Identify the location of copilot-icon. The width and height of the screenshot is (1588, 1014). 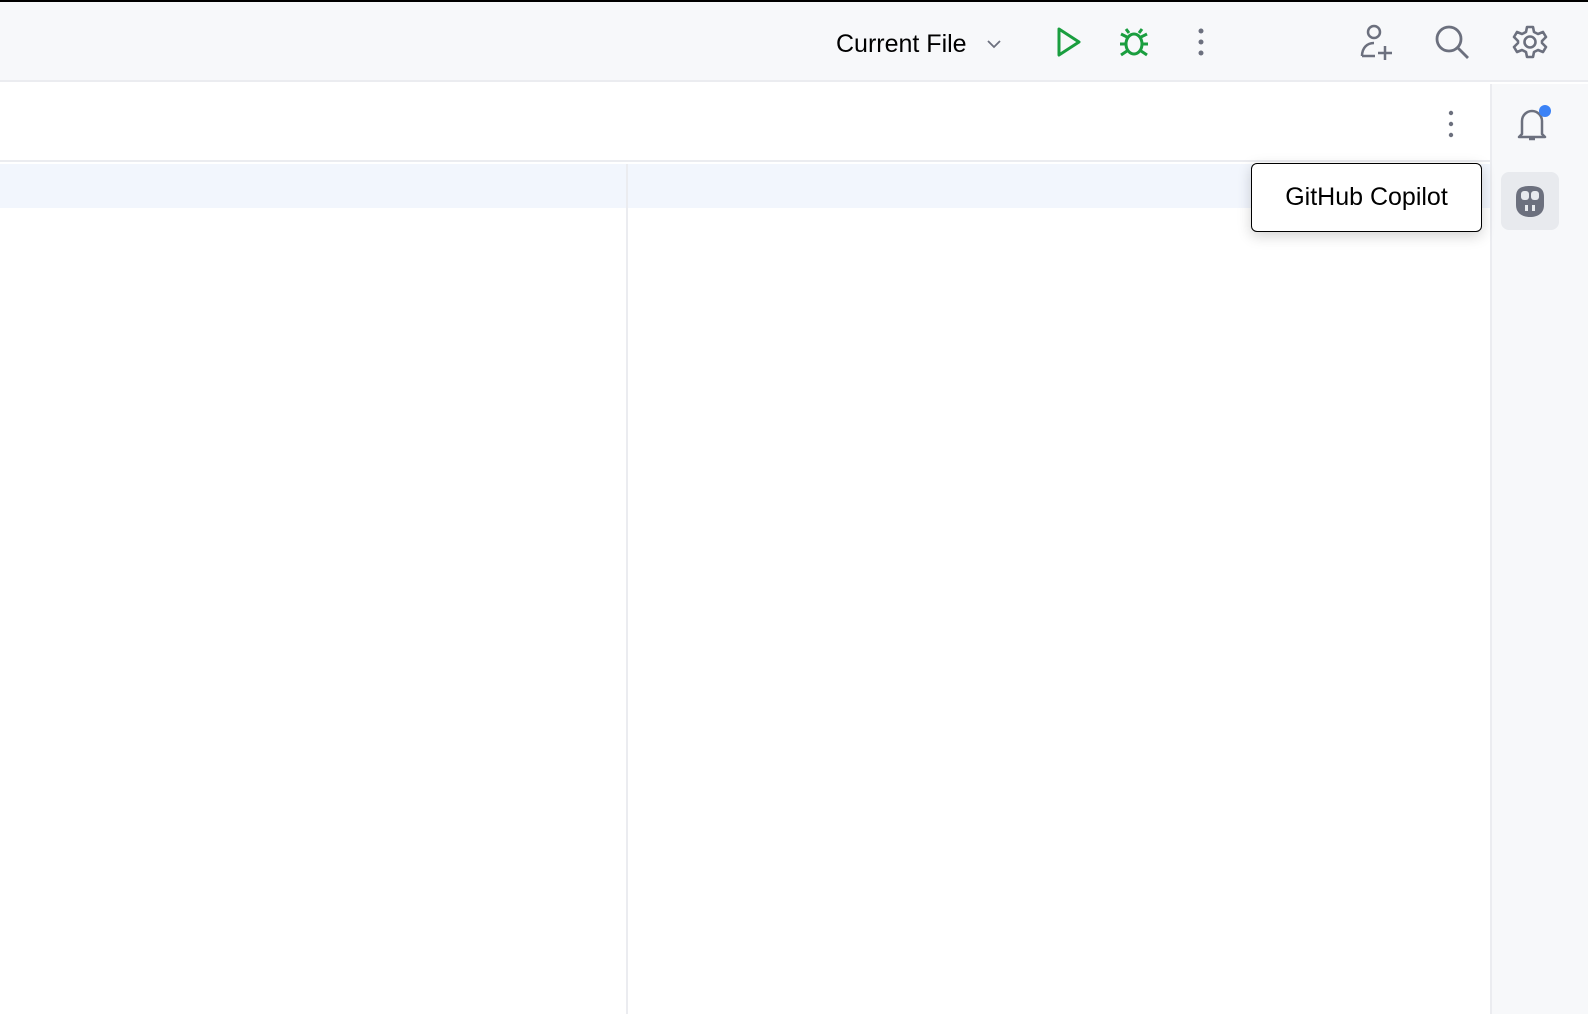
(1530, 201).